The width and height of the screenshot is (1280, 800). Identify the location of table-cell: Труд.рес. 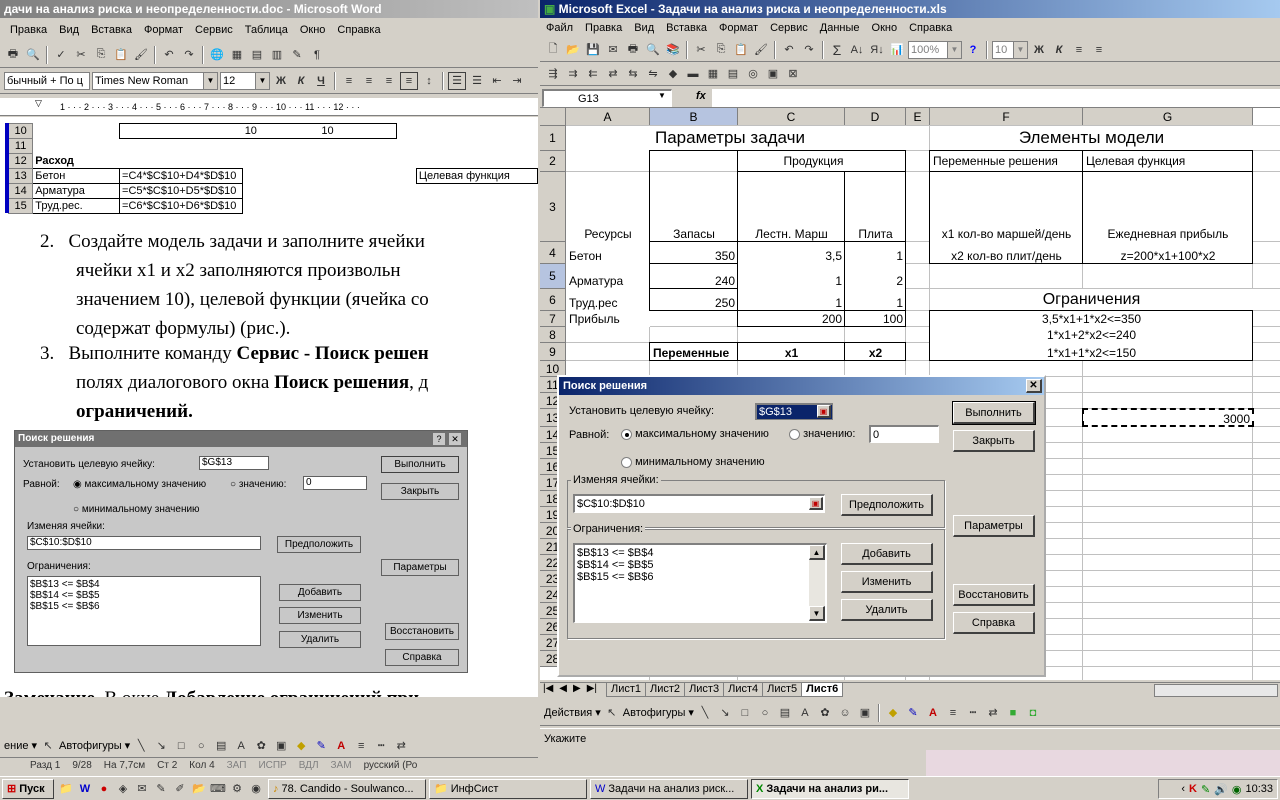
(608, 300).